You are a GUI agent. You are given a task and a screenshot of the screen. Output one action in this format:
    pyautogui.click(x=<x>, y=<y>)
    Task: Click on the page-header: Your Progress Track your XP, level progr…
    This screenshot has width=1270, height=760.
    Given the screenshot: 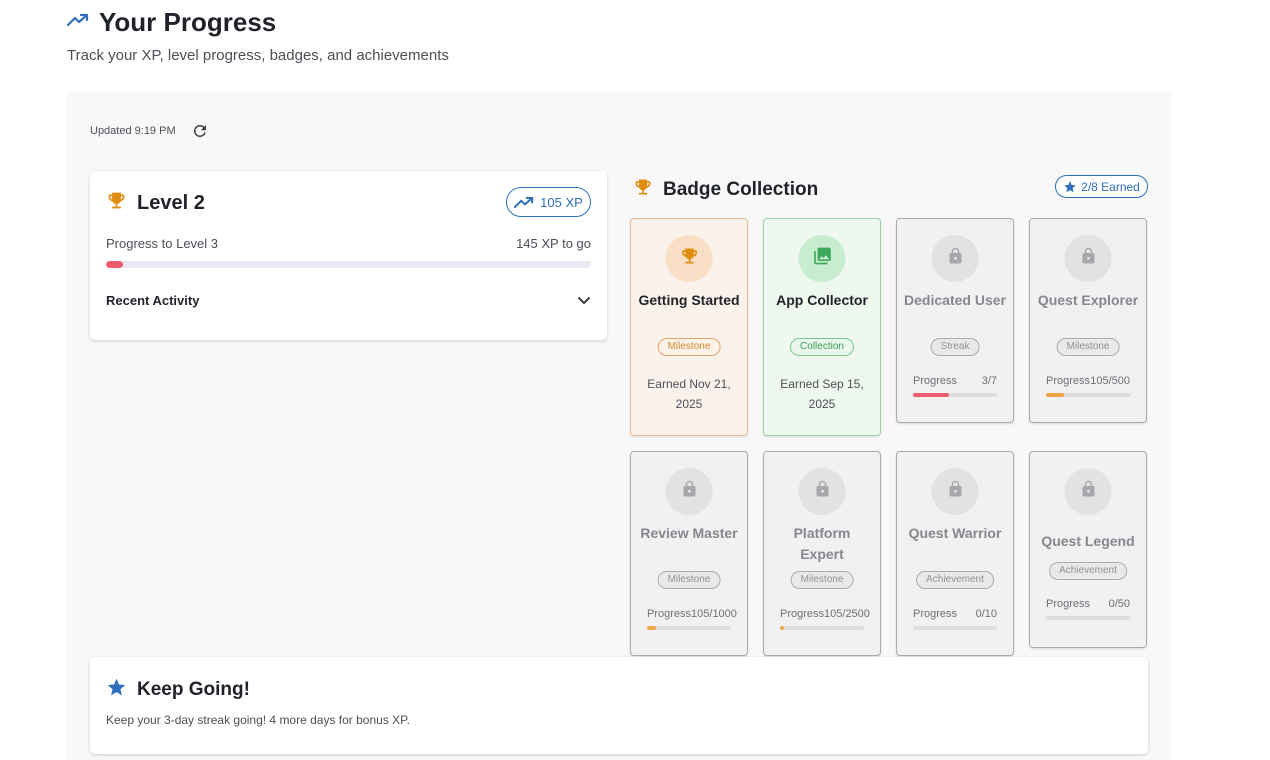 What is the action you would take?
    pyautogui.click(x=257, y=35)
    